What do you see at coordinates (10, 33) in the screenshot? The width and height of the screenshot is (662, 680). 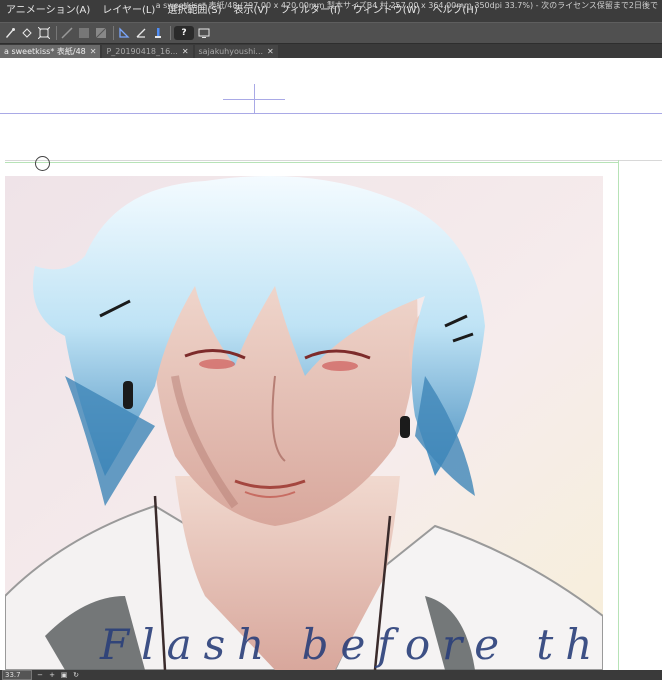 I see `brush-icon` at bounding box center [10, 33].